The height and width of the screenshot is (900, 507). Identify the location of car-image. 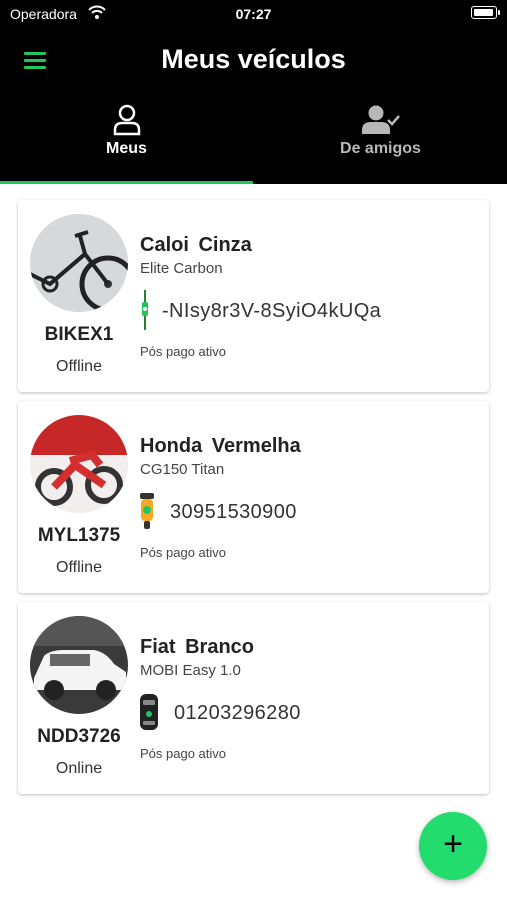
(79, 665).